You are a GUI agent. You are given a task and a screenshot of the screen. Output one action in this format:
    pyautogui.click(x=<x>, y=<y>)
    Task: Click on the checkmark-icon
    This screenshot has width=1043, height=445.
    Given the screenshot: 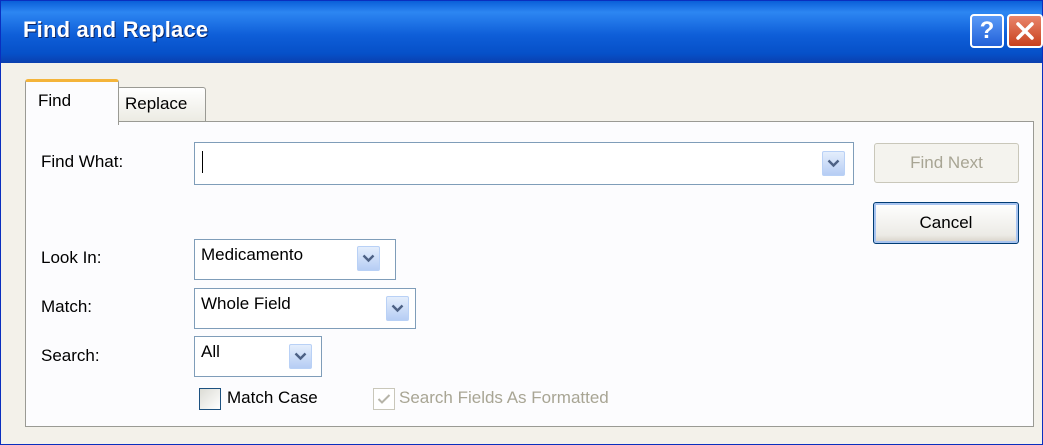 What is the action you would take?
    pyautogui.click(x=384, y=399)
    